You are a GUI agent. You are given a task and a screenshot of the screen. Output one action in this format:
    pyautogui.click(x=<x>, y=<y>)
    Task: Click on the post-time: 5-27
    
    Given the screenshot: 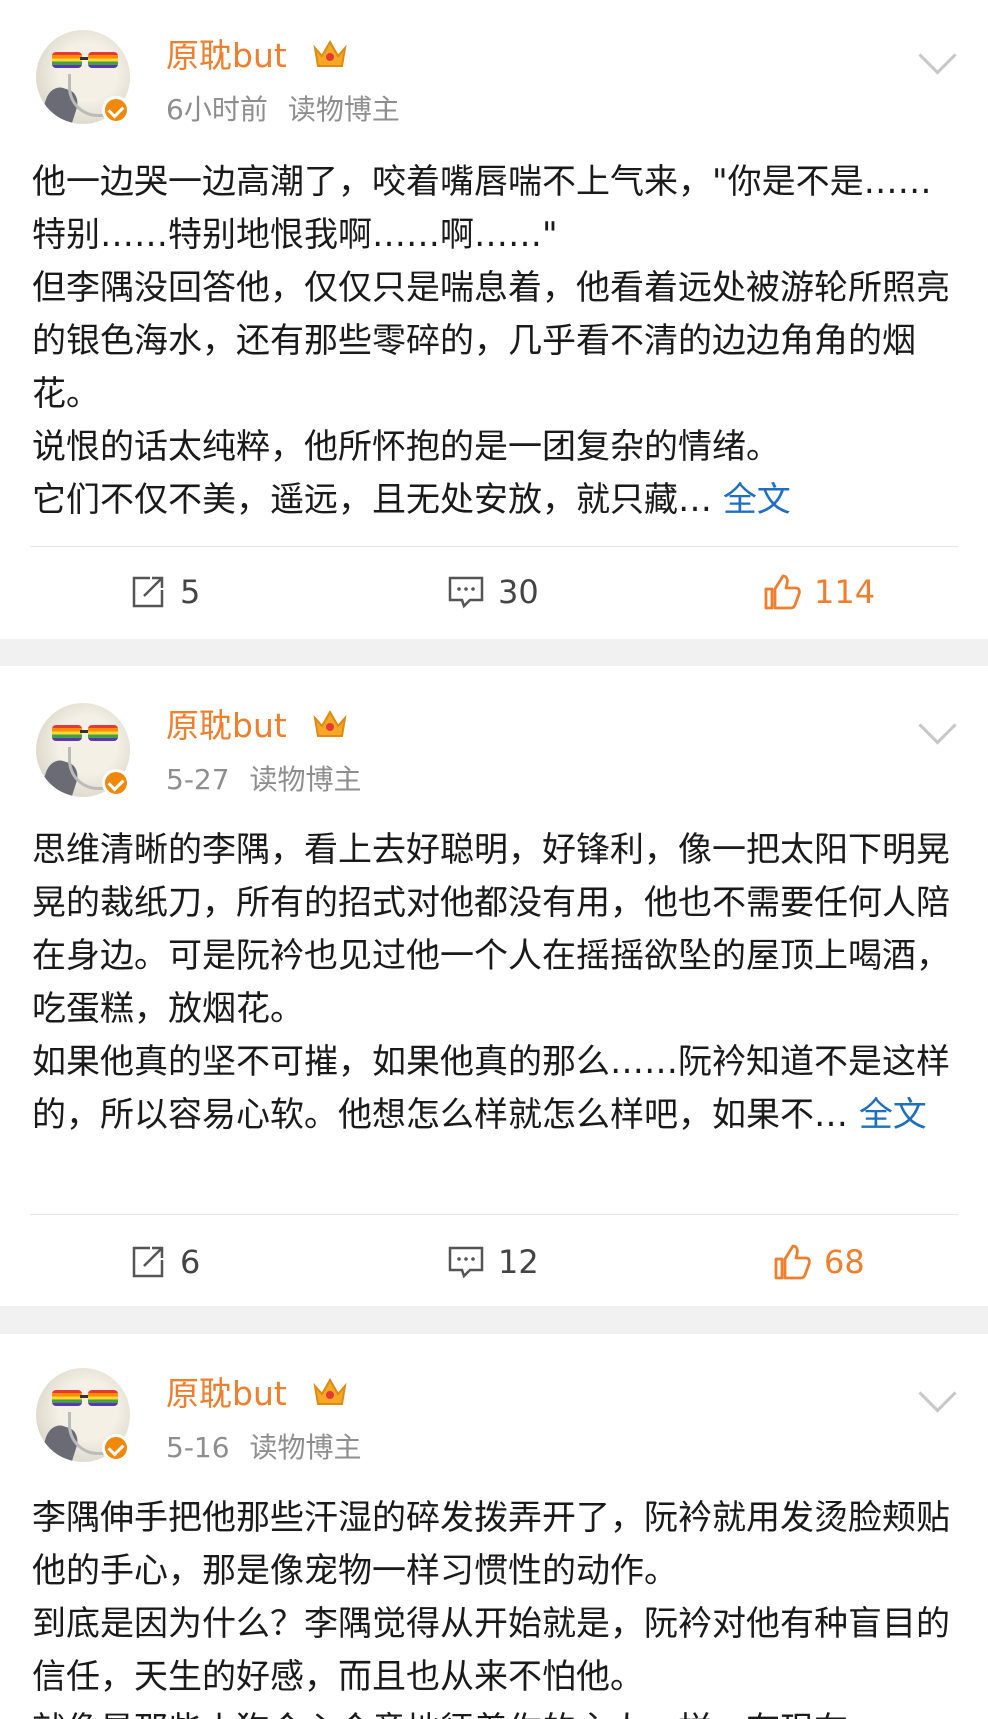 What is the action you would take?
    pyautogui.click(x=198, y=779)
    